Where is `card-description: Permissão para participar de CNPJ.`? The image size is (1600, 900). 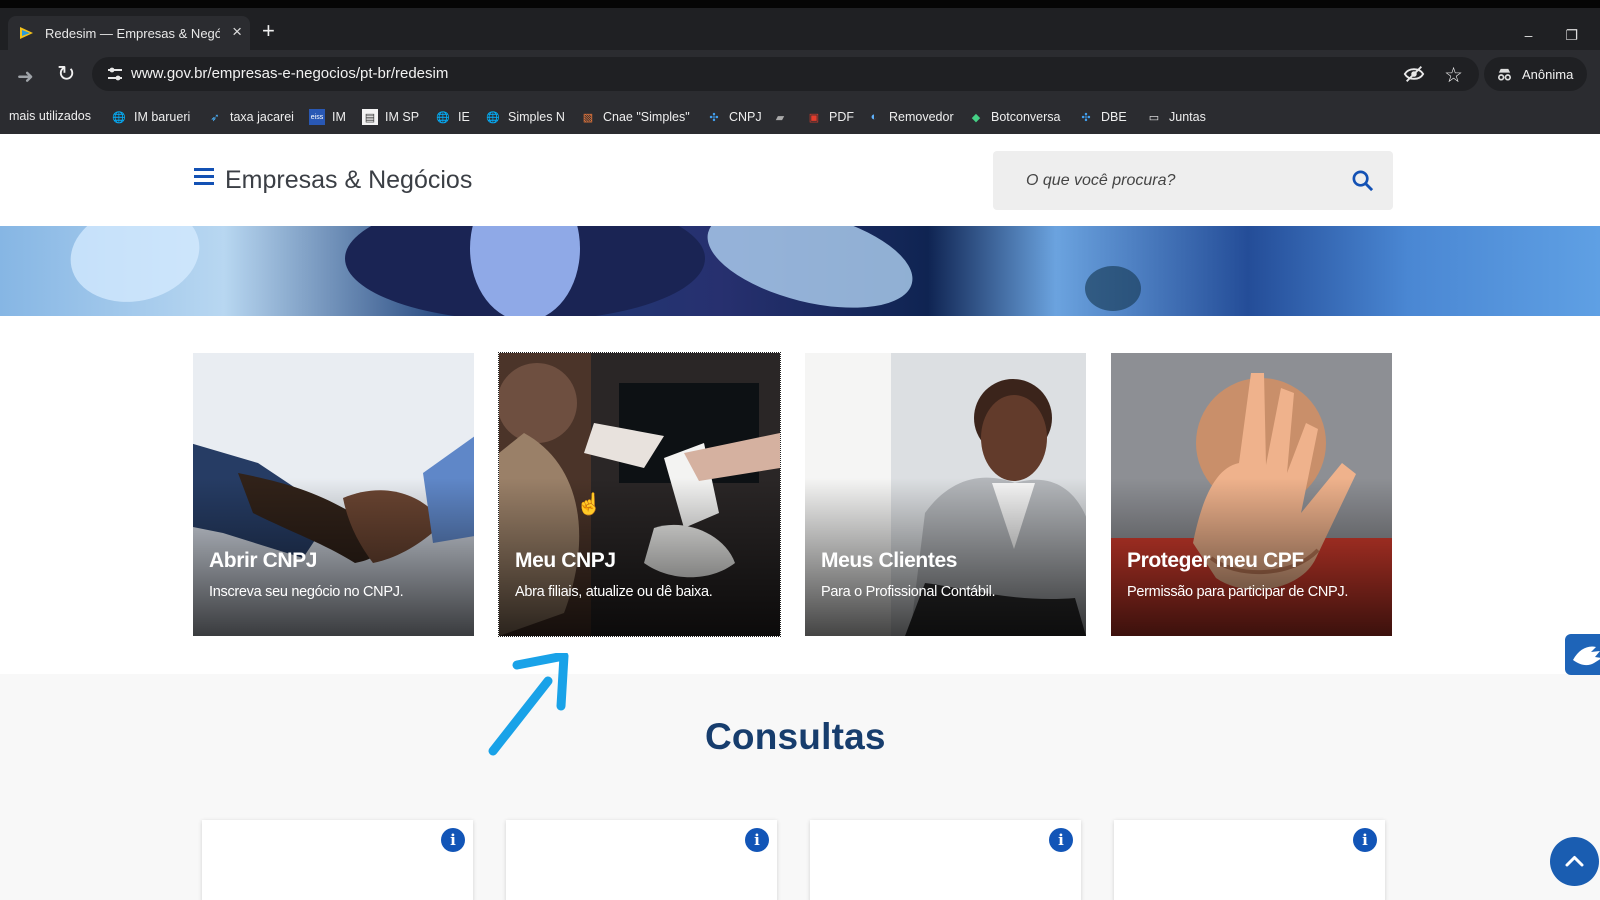 card-description: Permissão para participar de CNPJ. is located at coordinates (1238, 592).